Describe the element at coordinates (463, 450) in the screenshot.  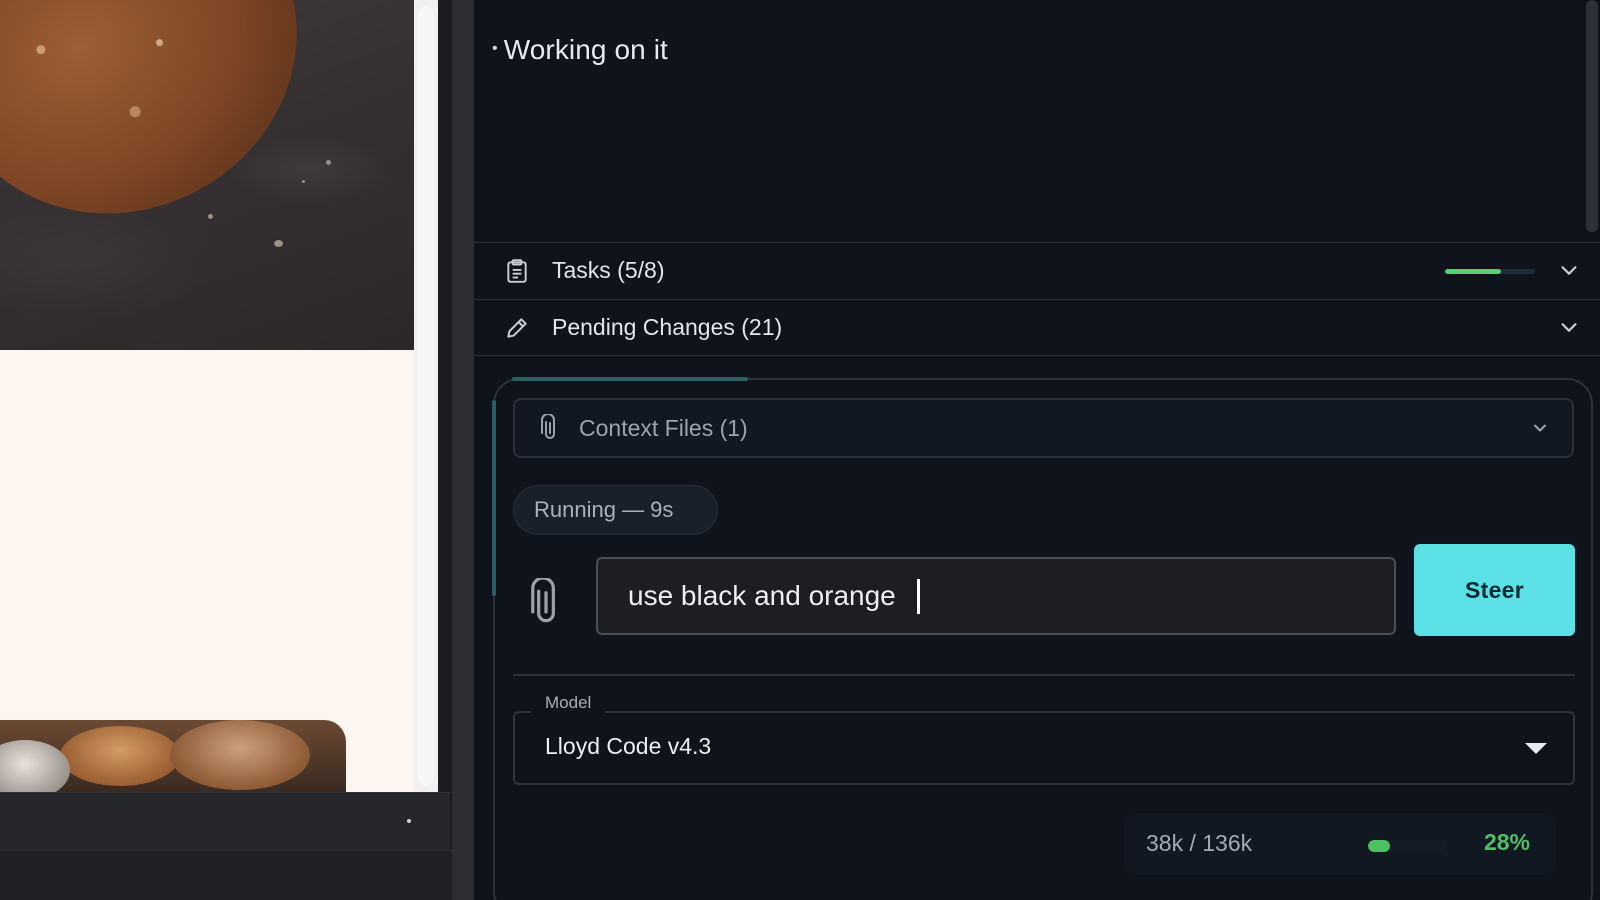
I see `pane-splitter` at that location.